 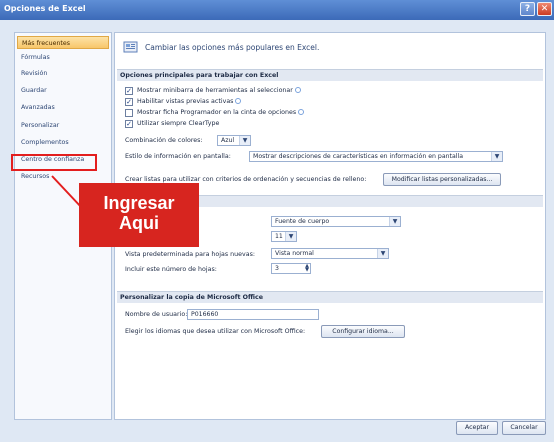 I want to click on option-live-preview-label: Habilitar vistas previas activas, so click(x=189, y=102).